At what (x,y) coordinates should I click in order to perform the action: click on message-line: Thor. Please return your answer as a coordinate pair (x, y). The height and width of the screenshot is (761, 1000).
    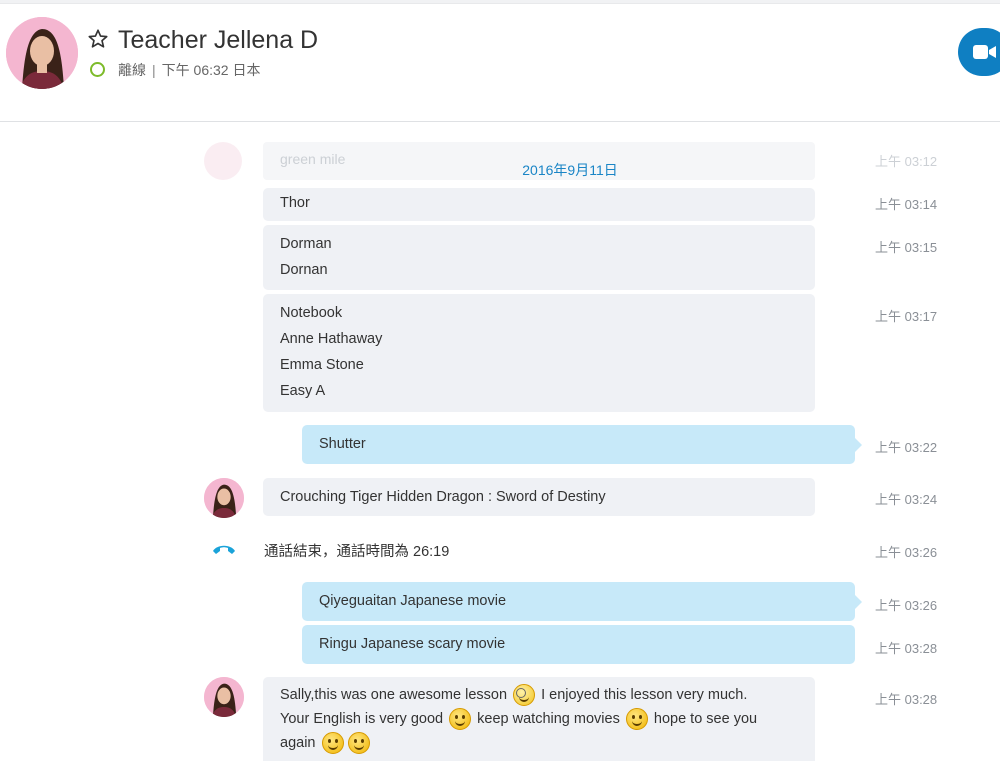
    Looking at the image, I should click on (295, 203).